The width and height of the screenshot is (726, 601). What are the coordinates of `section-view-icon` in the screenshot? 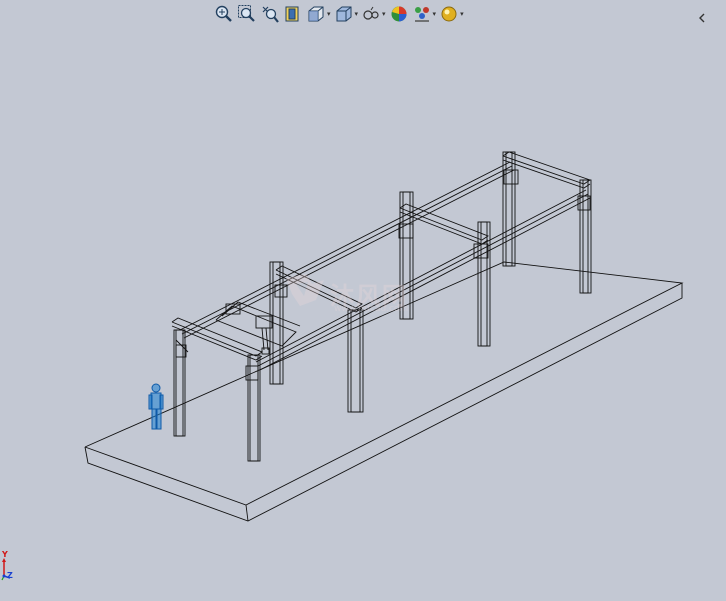 It's located at (292, 14).